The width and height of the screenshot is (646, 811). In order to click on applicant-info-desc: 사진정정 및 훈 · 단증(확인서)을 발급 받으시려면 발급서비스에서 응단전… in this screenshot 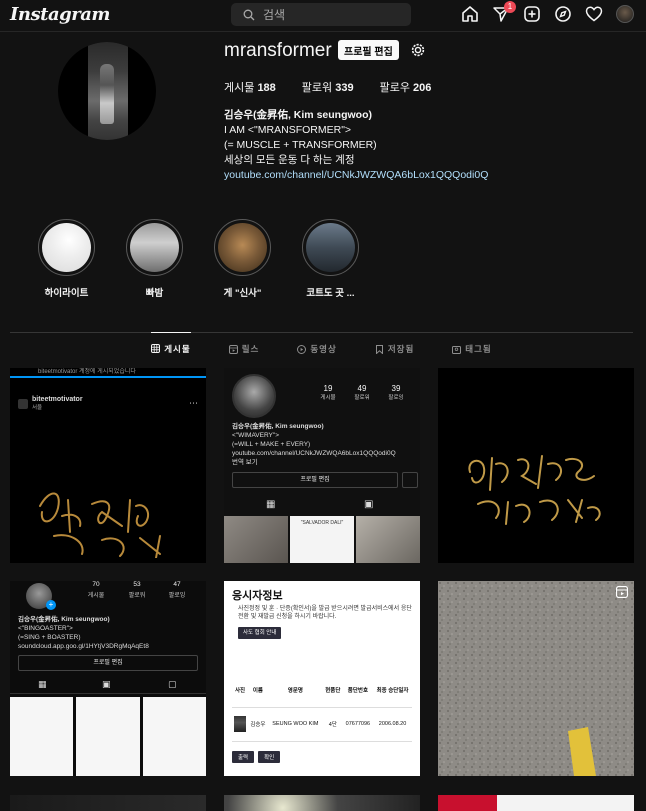, I will do `click(325, 613)`.